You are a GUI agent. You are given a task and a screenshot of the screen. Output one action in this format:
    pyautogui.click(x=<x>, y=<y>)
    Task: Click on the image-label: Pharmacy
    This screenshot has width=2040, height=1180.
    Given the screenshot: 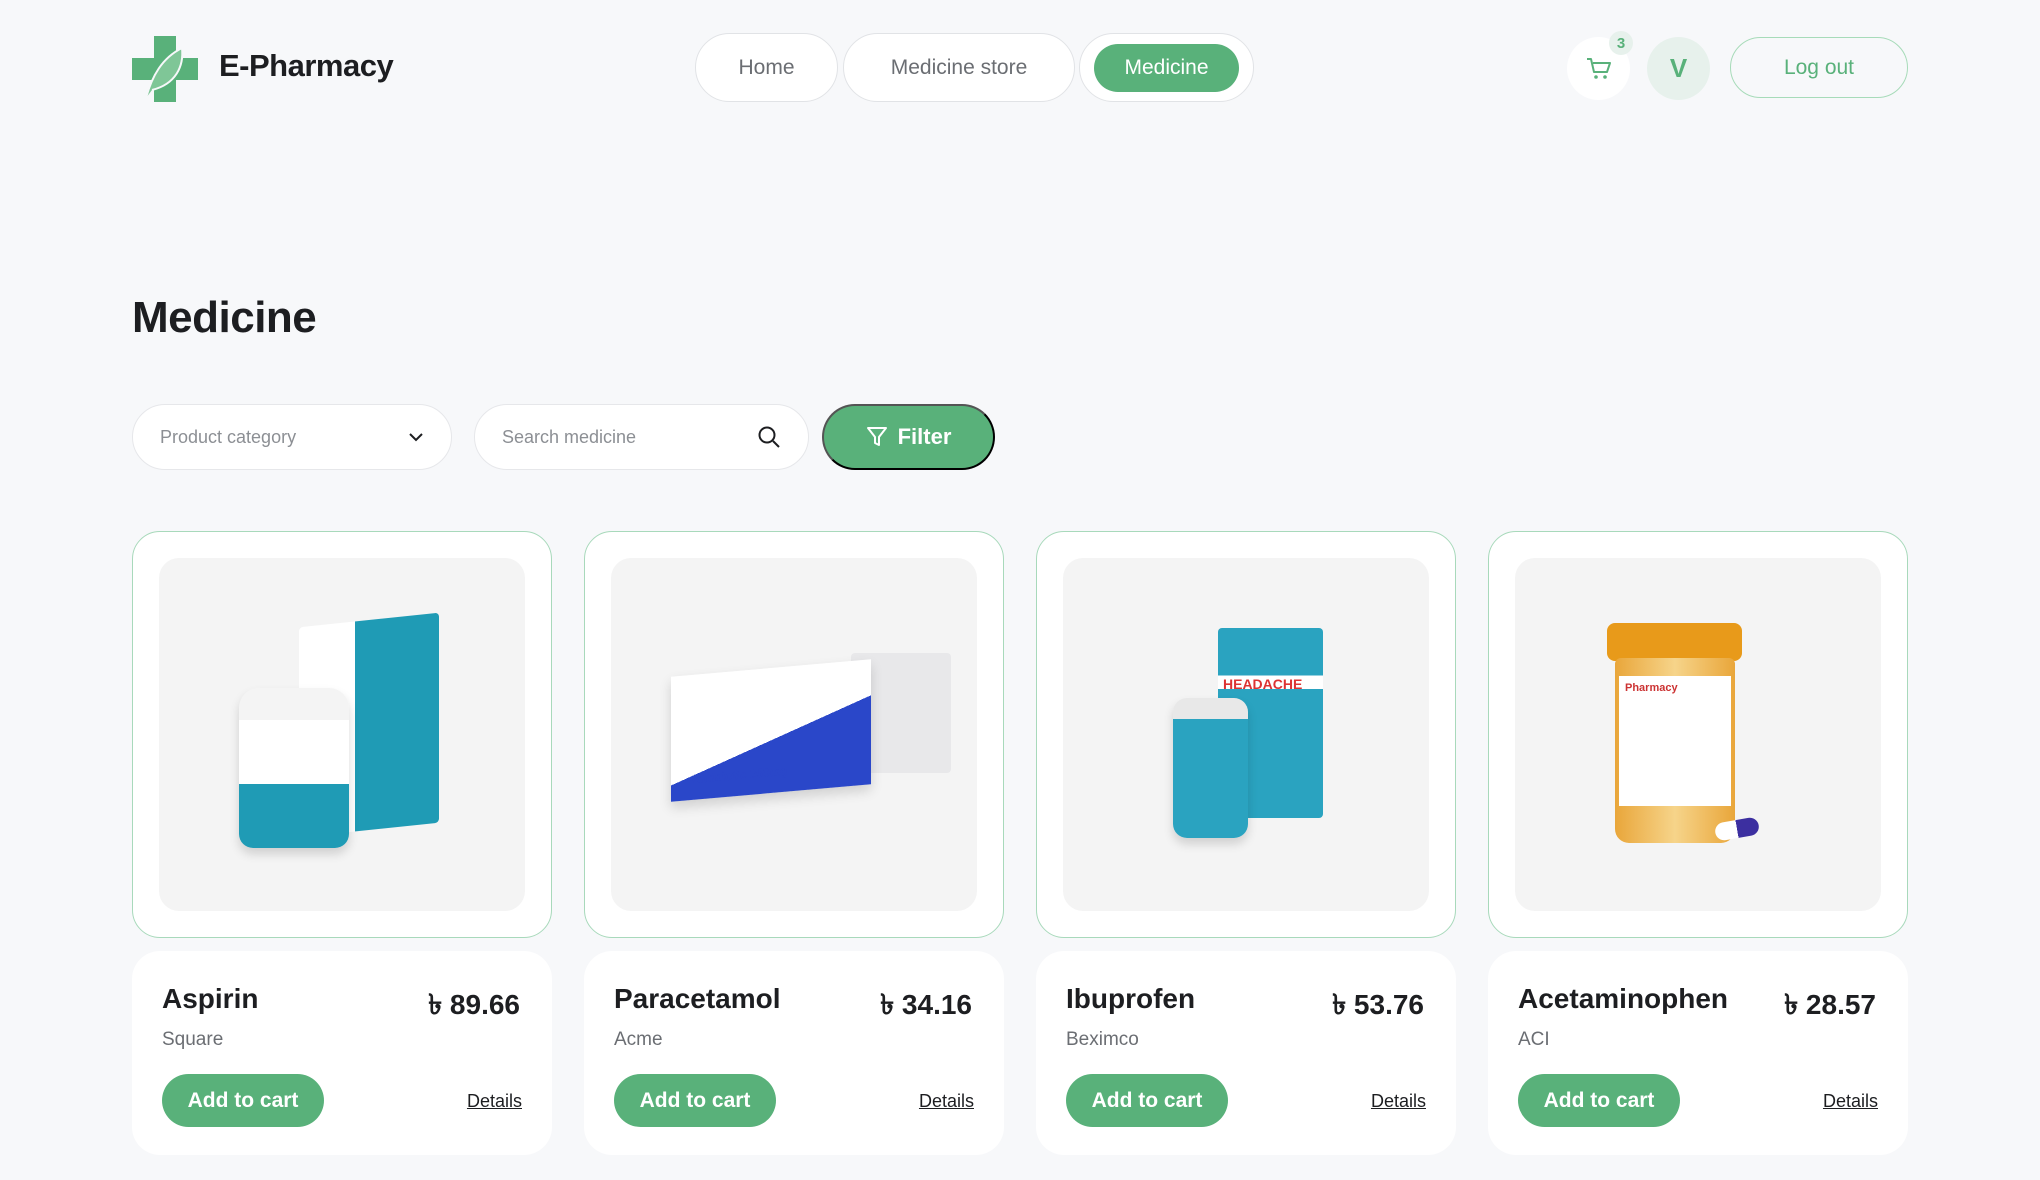 What is the action you would take?
    pyautogui.click(x=1675, y=741)
    